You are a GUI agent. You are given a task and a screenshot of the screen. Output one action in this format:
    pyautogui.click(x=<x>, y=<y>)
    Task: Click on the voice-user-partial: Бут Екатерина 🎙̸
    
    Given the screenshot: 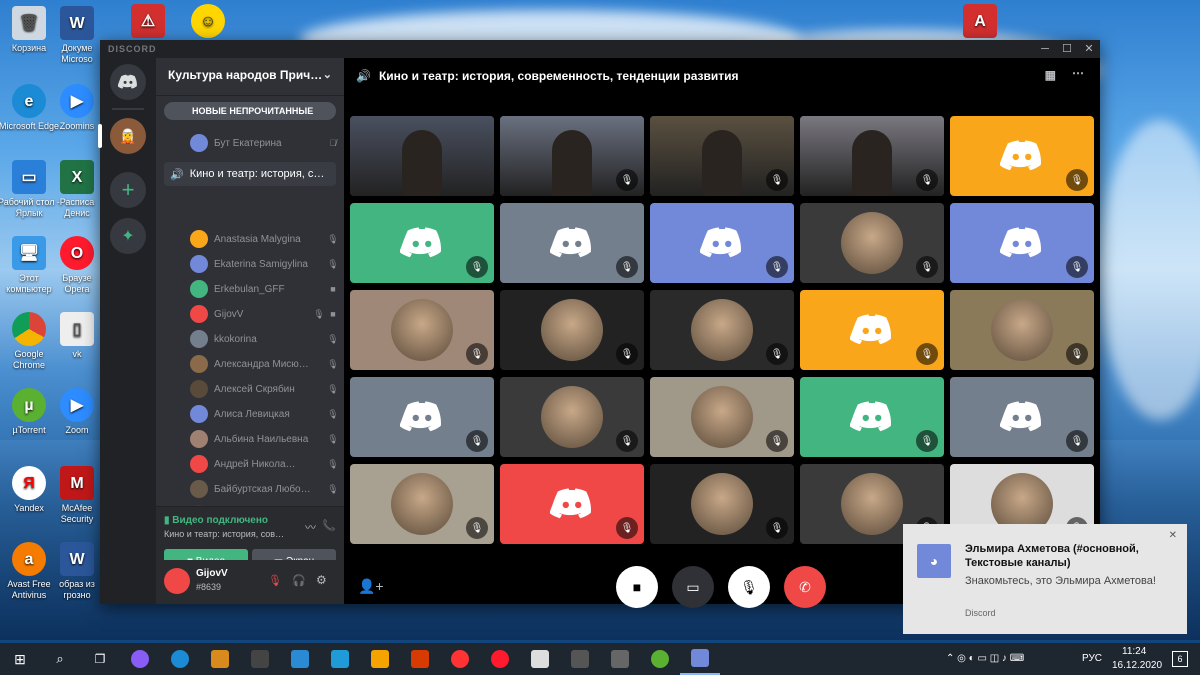 What is the action you would take?
    pyautogui.click(x=265, y=143)
    